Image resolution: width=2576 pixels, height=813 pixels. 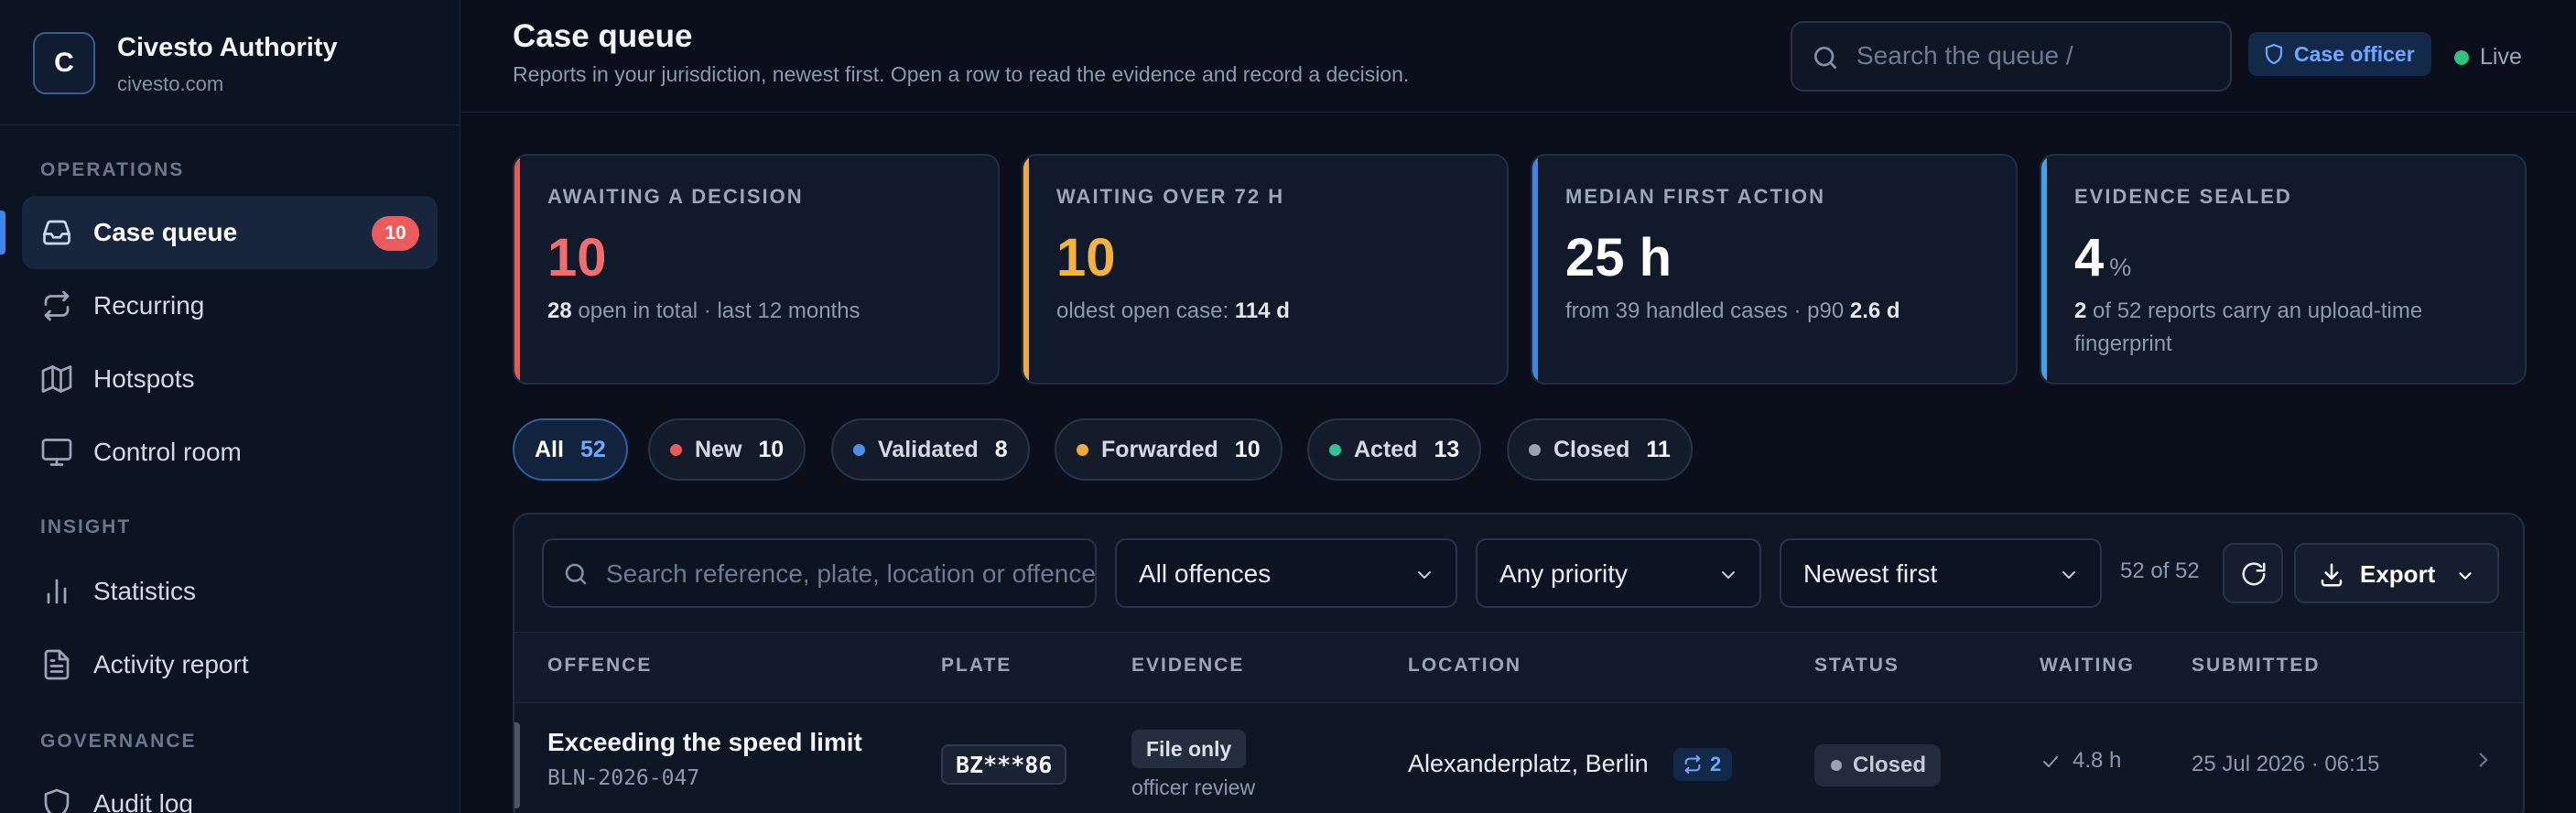 What do you see at coordinates (1248, 449) in the screenshot?
I see `chip-count: 10` at bounding box center [1248, 449].